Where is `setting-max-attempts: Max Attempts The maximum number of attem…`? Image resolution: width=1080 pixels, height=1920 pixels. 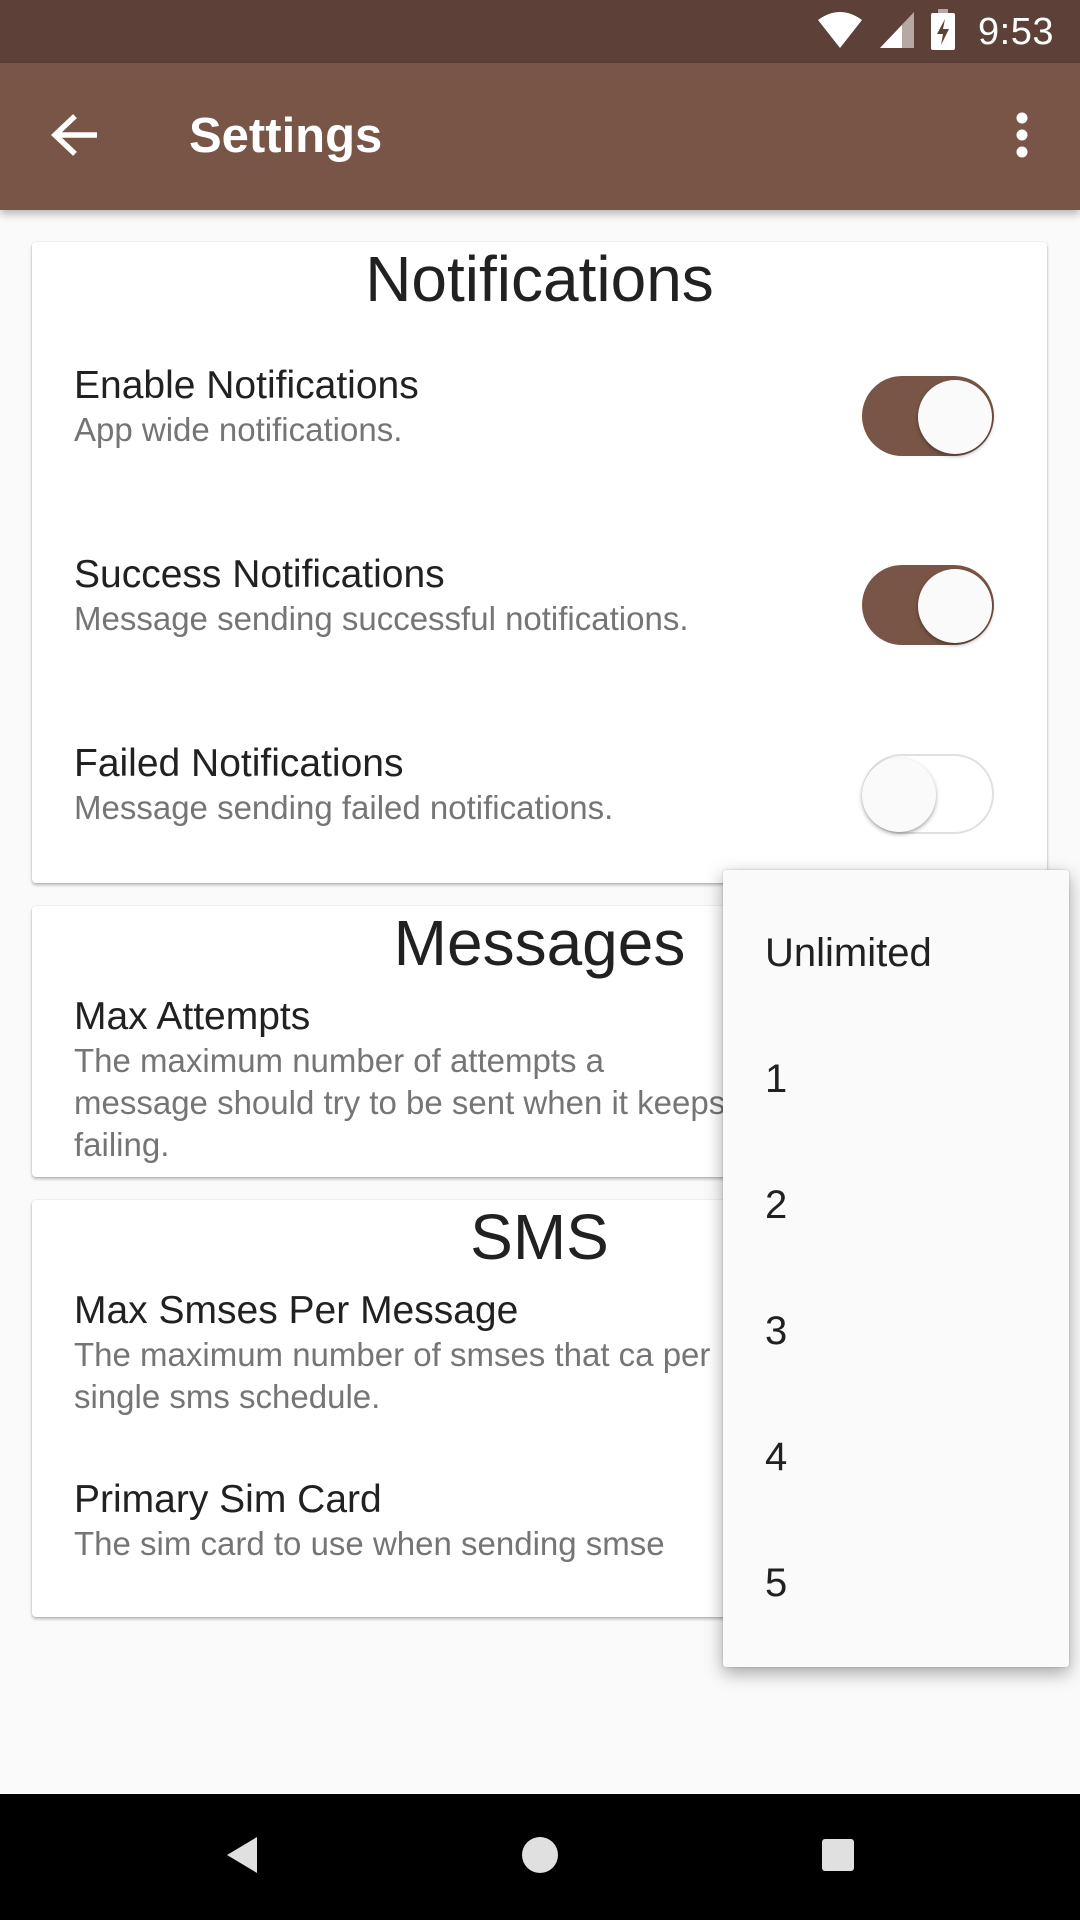 setting-max-attempts: Max Attempts The maximum number of attem… is located at coordinates (404, 1080).